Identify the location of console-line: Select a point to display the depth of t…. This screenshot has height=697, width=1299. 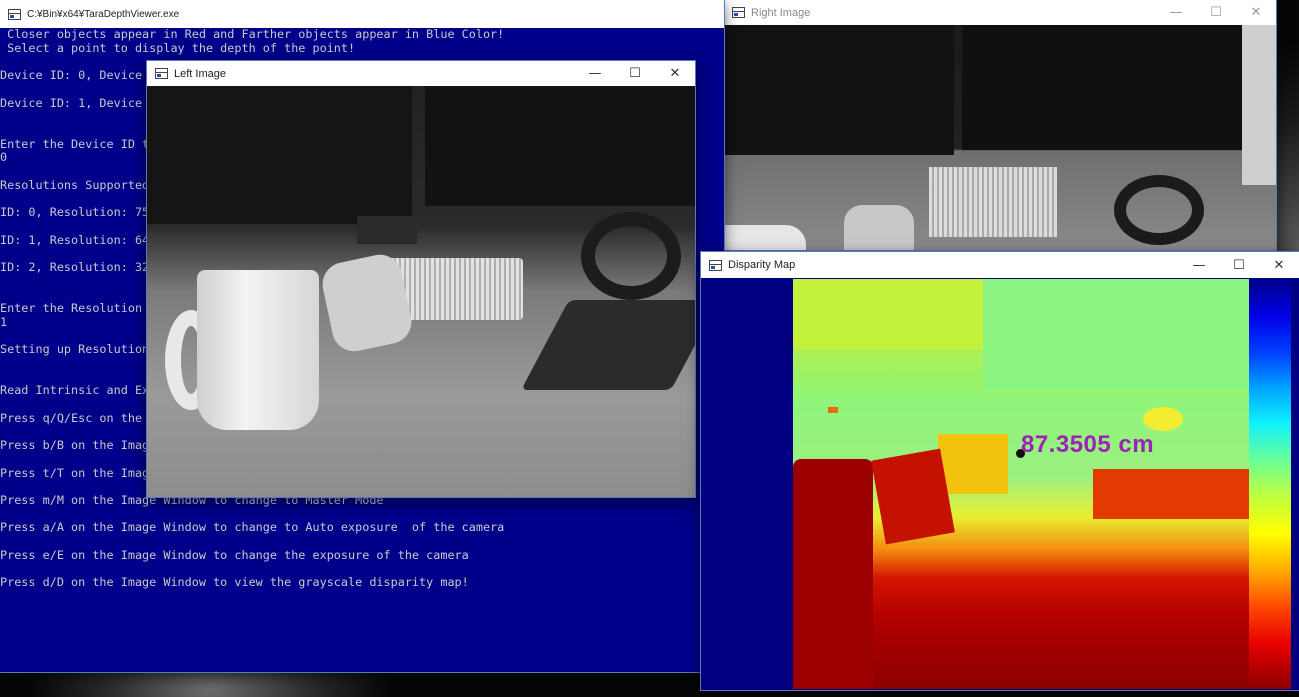
(178, 47).